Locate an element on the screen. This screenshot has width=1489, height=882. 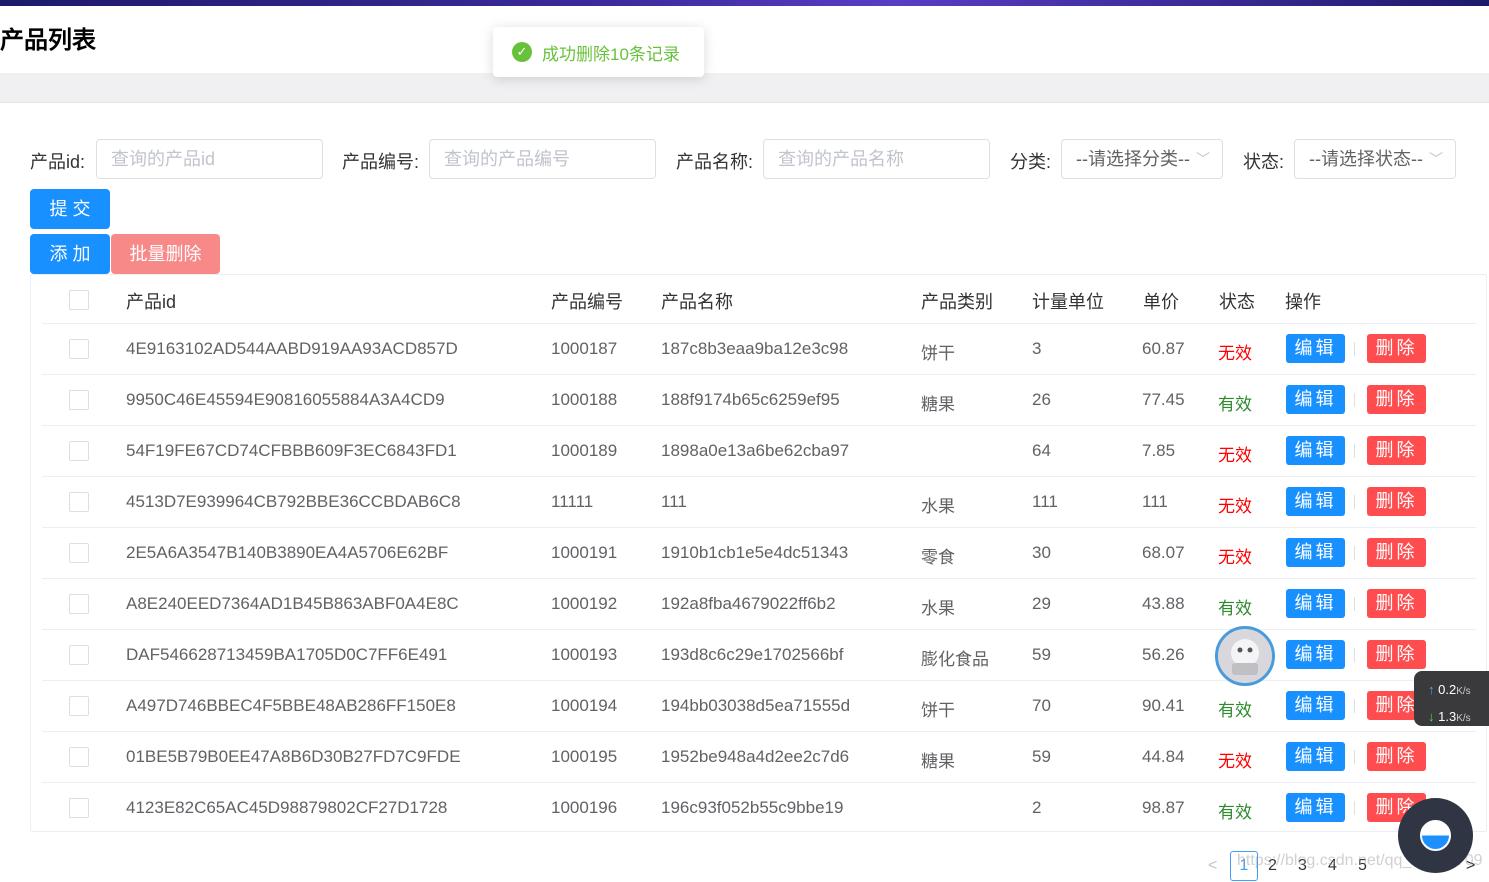
cell-id: 9950C46E45594E90816055884A3A4CD9 is located at coordinates (285, 399).